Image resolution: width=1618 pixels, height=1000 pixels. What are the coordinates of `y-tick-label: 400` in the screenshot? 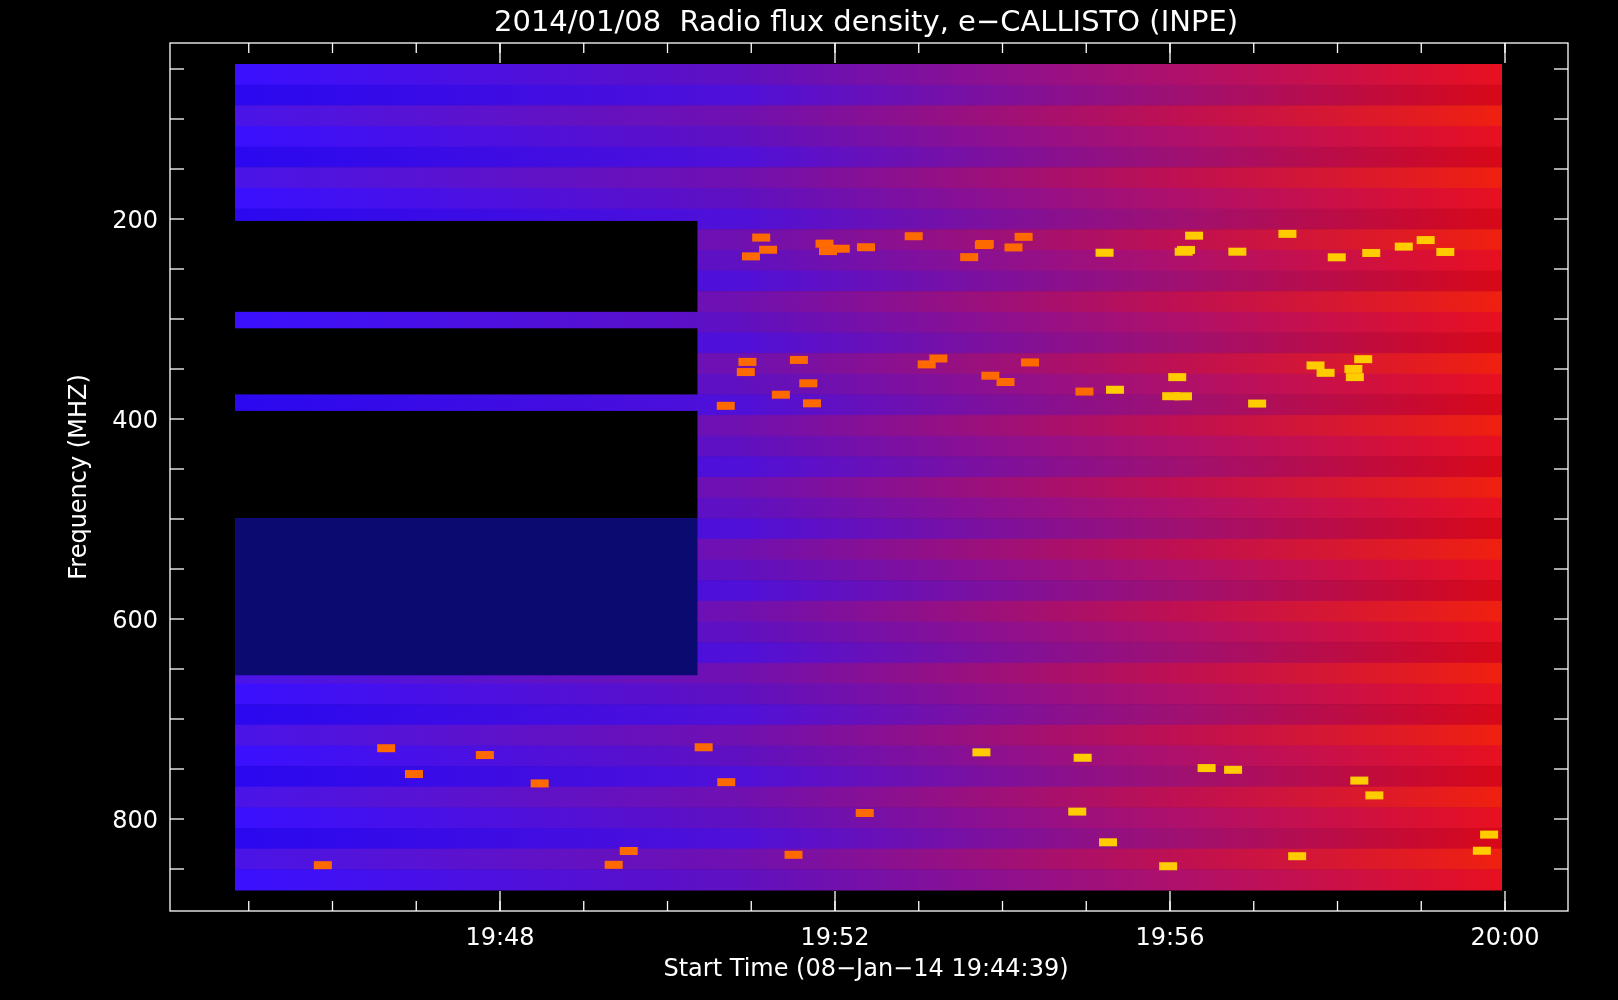 It's located at (135, 420).